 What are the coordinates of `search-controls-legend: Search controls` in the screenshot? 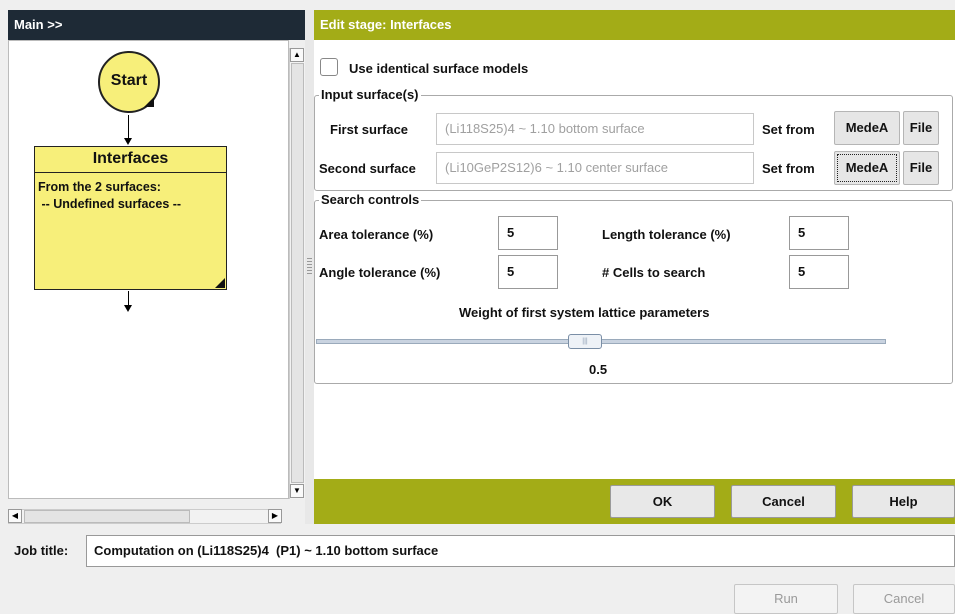 It's located at (370, 199).